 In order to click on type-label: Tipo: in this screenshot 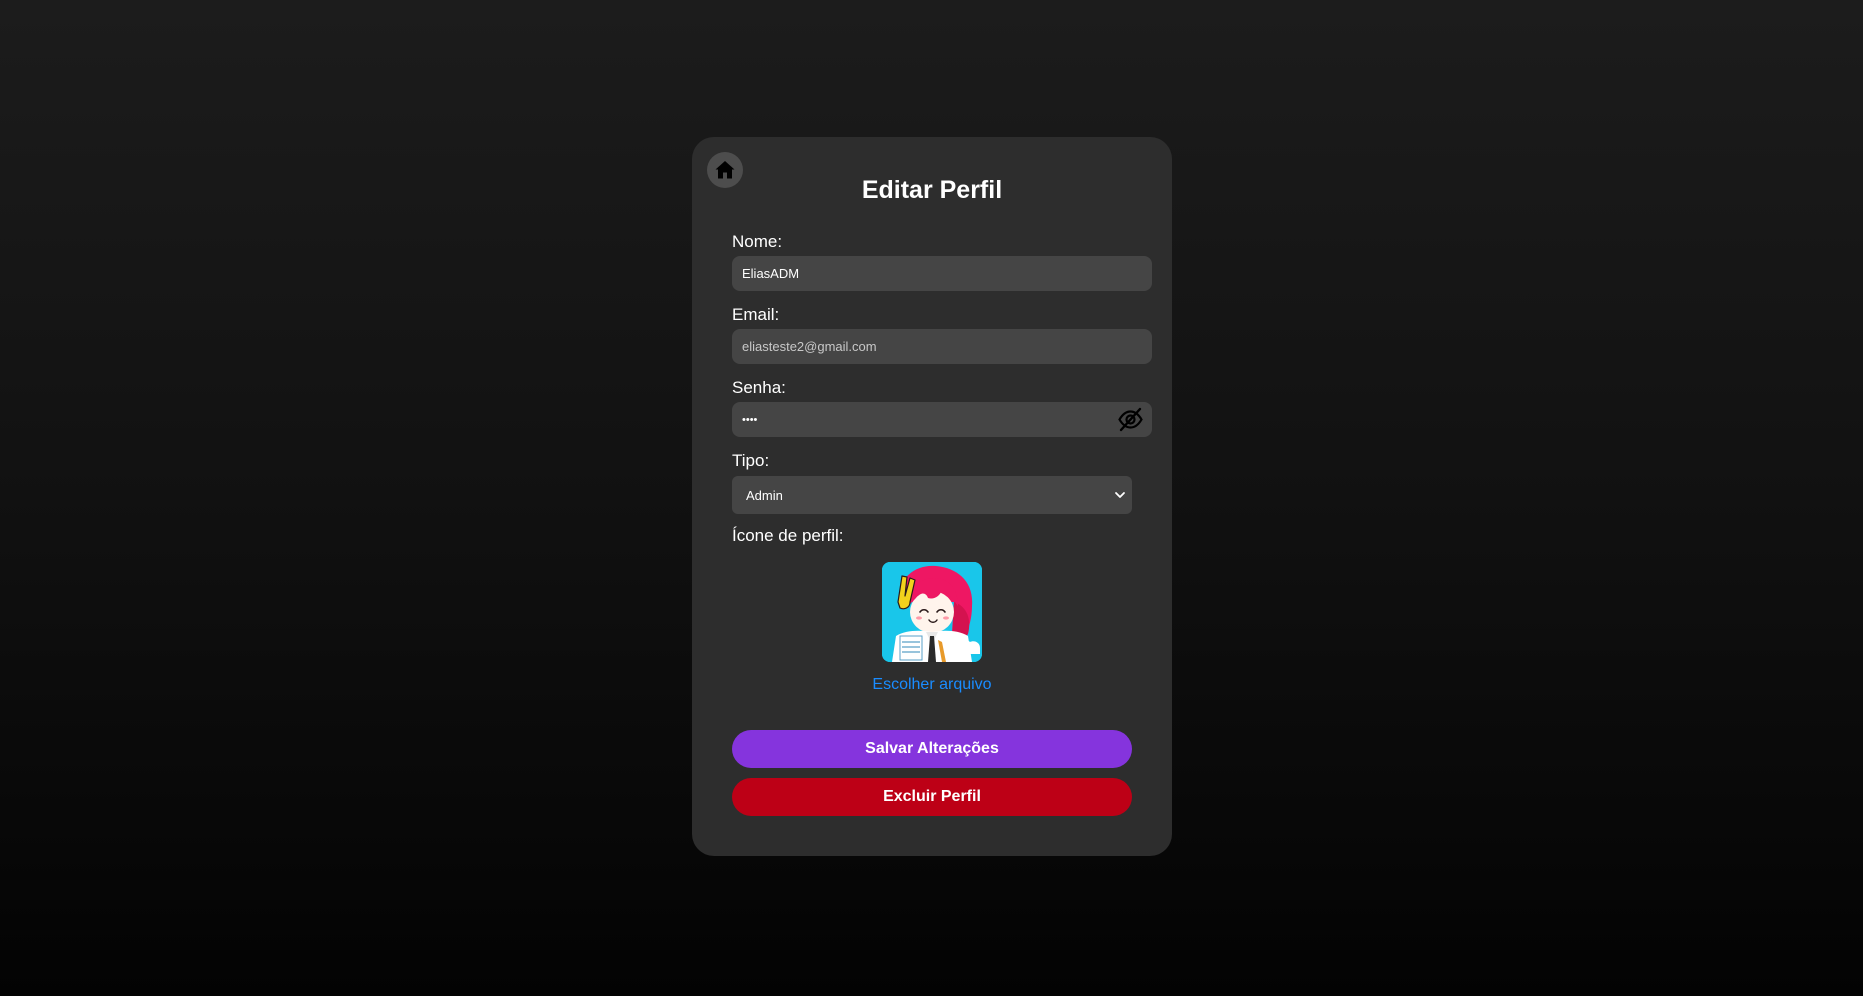, I will do `click(751, 460)`.